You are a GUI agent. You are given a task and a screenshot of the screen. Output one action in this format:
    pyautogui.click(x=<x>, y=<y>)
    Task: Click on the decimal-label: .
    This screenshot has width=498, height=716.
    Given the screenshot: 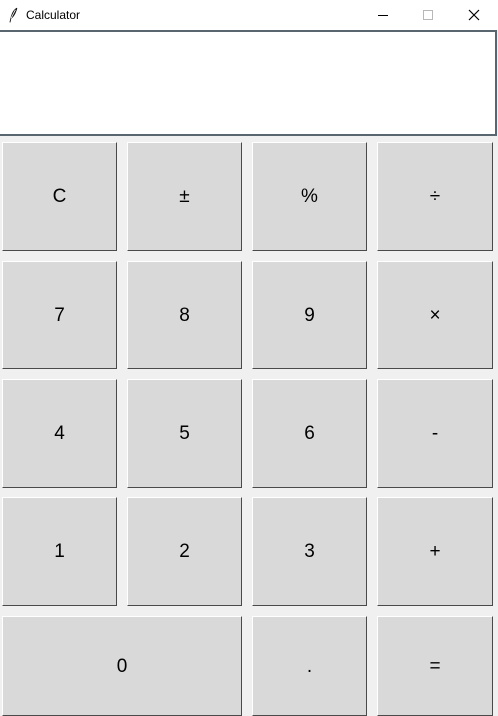 What is the action you would take?
    pyautogui.click(x=309, y=666)
    